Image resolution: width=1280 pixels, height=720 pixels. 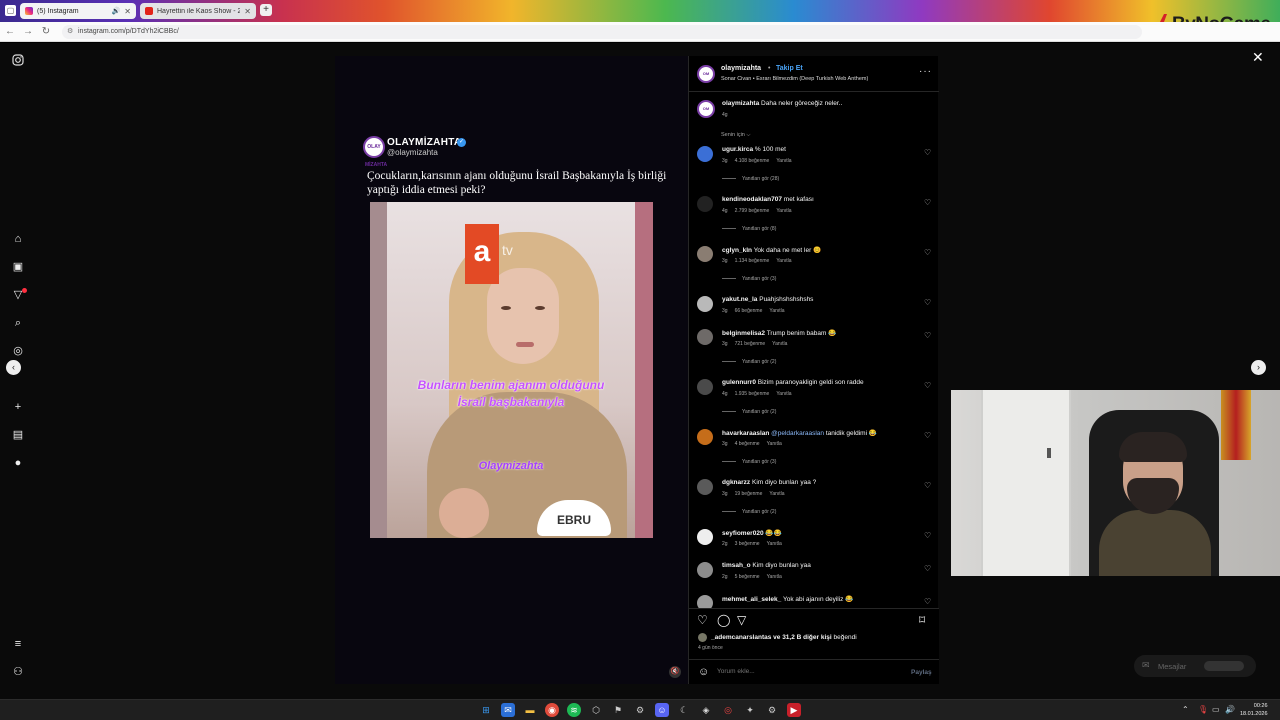 What do you see at coordinates (508, 710) in the screenshot?
I see `mail-icon: ✉` at bounding box center [508, 710].